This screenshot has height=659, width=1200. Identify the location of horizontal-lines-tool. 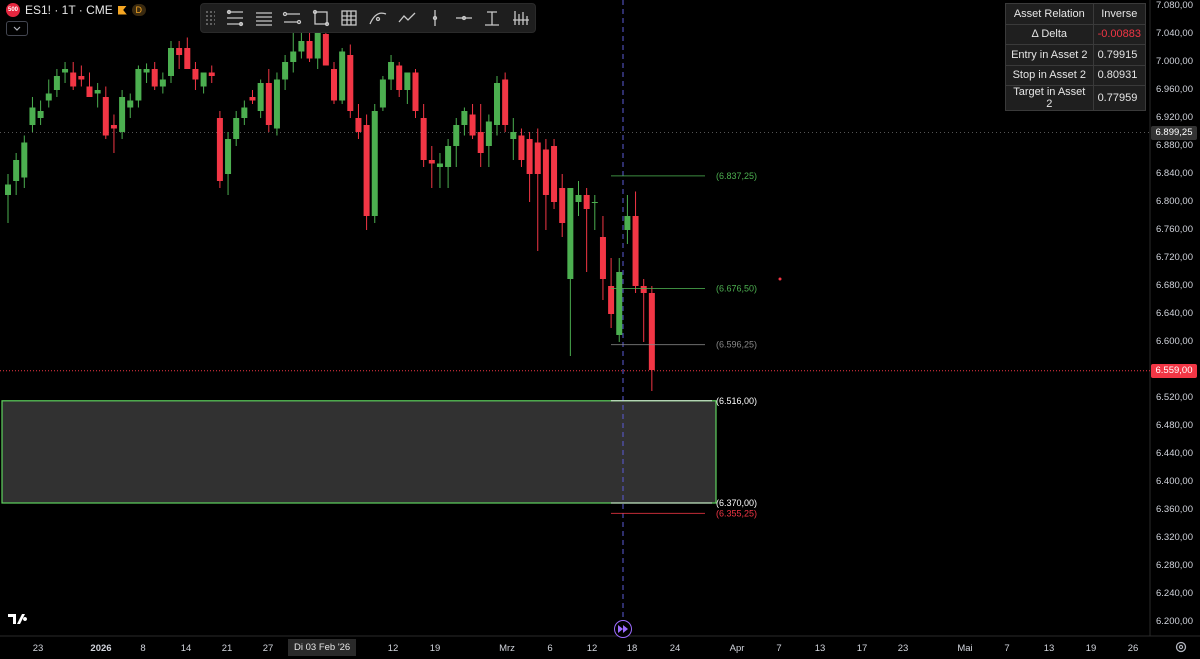
(263, 18).